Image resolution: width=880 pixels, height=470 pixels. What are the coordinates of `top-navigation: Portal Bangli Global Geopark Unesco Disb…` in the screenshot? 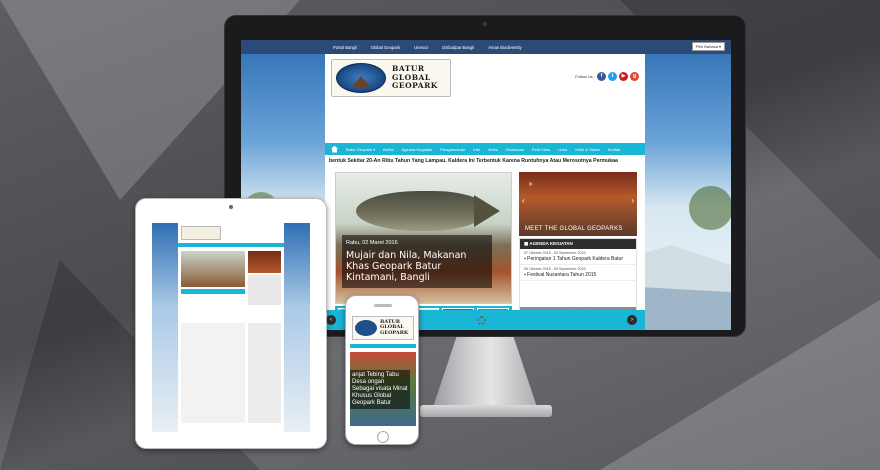 It's located at (486, 47).